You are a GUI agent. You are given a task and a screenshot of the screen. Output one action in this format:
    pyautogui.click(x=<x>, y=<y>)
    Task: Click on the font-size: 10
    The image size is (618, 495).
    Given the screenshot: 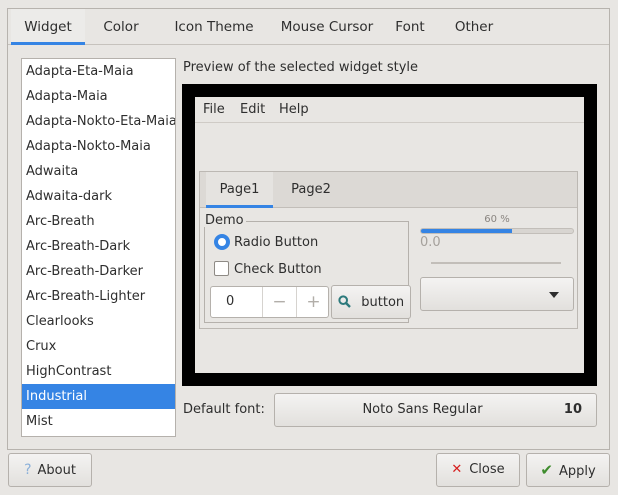 What is the action you would take?
    pyautogui.click(x=572, y=409)
    